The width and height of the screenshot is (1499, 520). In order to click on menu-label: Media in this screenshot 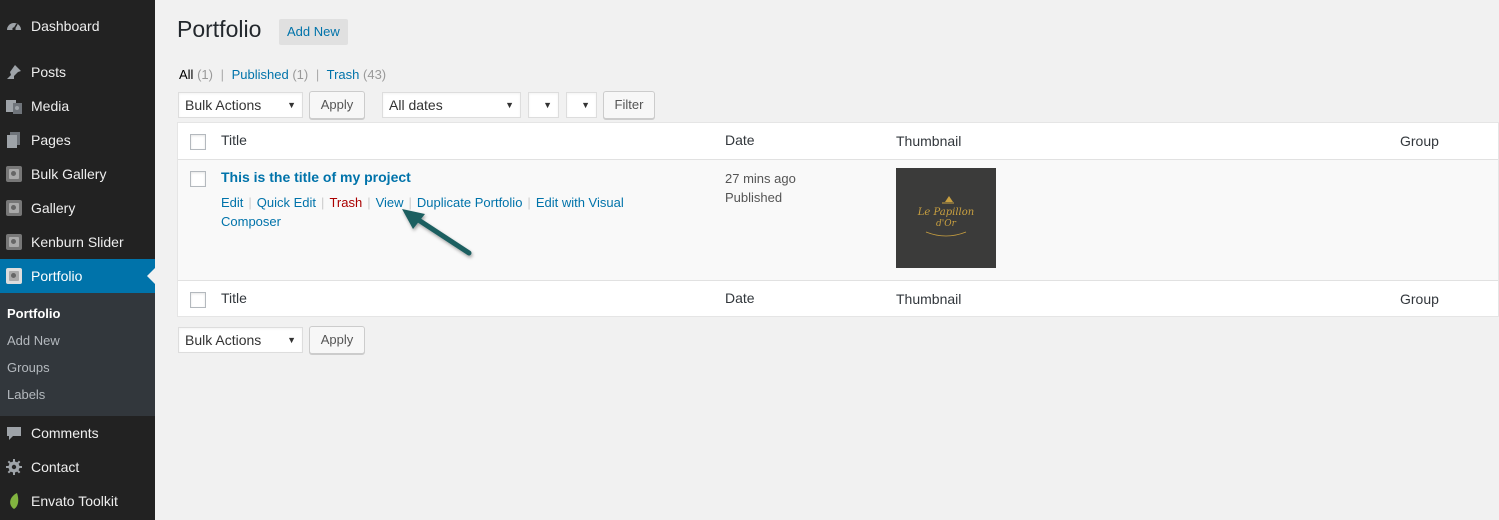, I will do `click(50, 106)`.